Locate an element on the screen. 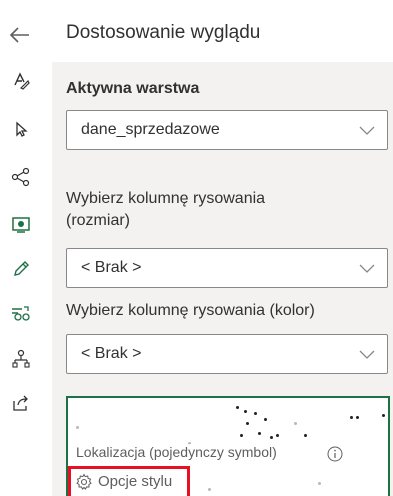  hierarchy-icon is located at coordinates (21, 359).